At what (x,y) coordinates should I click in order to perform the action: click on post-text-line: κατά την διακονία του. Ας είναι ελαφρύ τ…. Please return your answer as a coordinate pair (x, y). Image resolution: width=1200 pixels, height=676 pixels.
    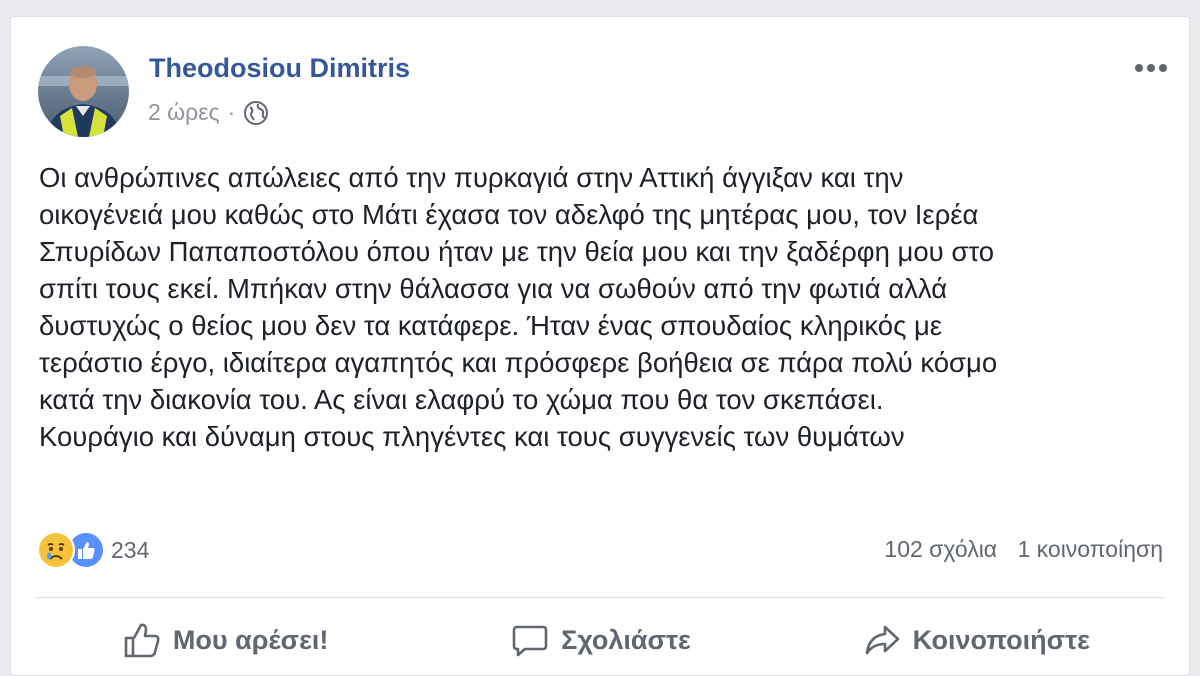
    Looking at the image, I should click on (461, 399).